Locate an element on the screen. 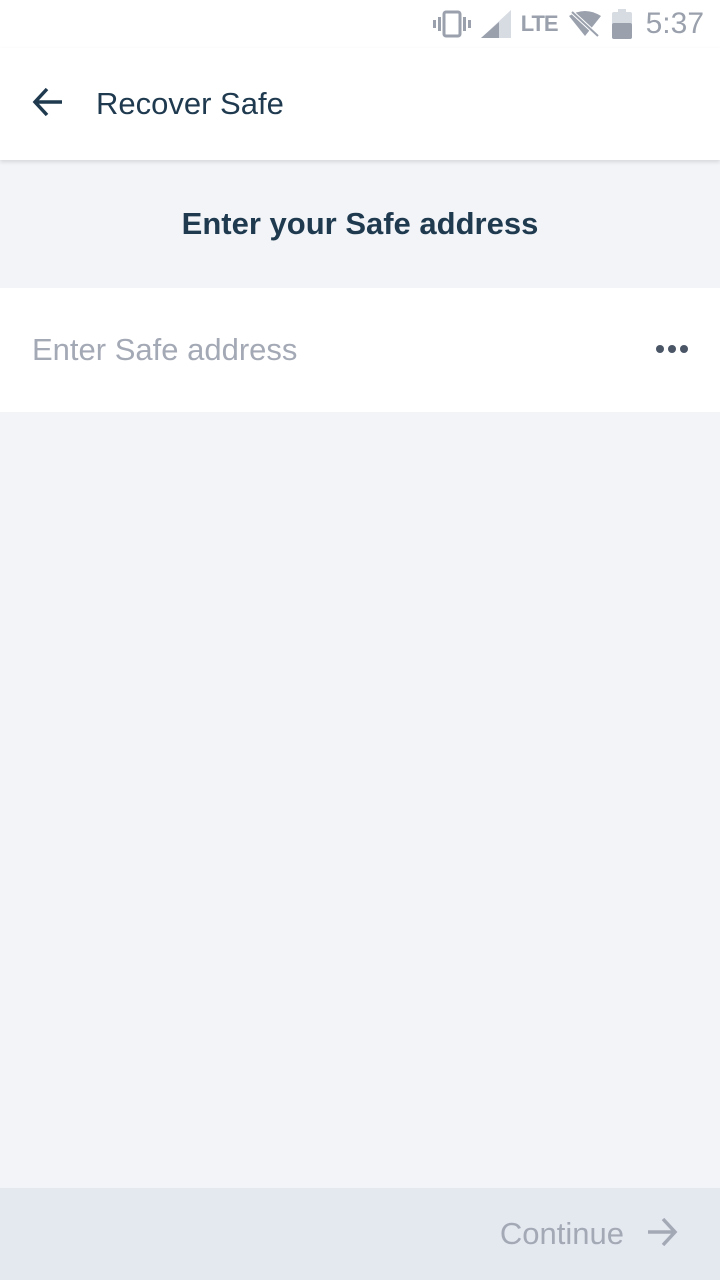  arrow-left-icon is located at coordinates (48, 104).